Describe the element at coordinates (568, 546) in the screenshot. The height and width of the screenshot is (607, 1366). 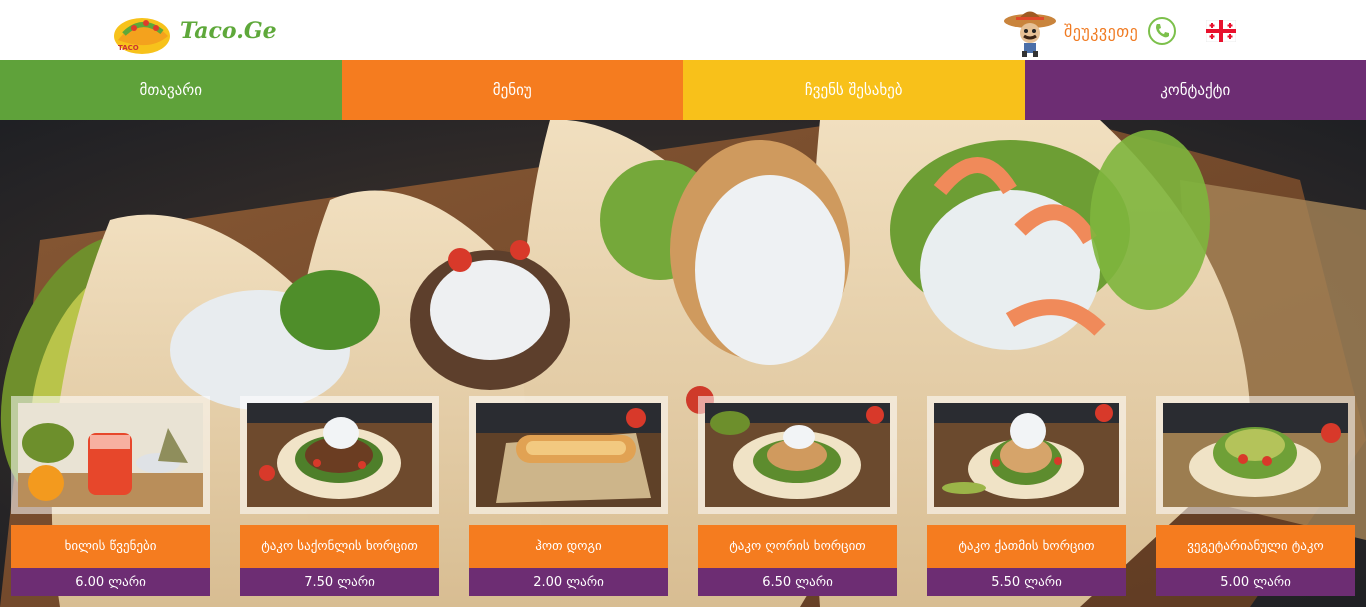
I see `product-title: ჰოთ დოგი` at that location.